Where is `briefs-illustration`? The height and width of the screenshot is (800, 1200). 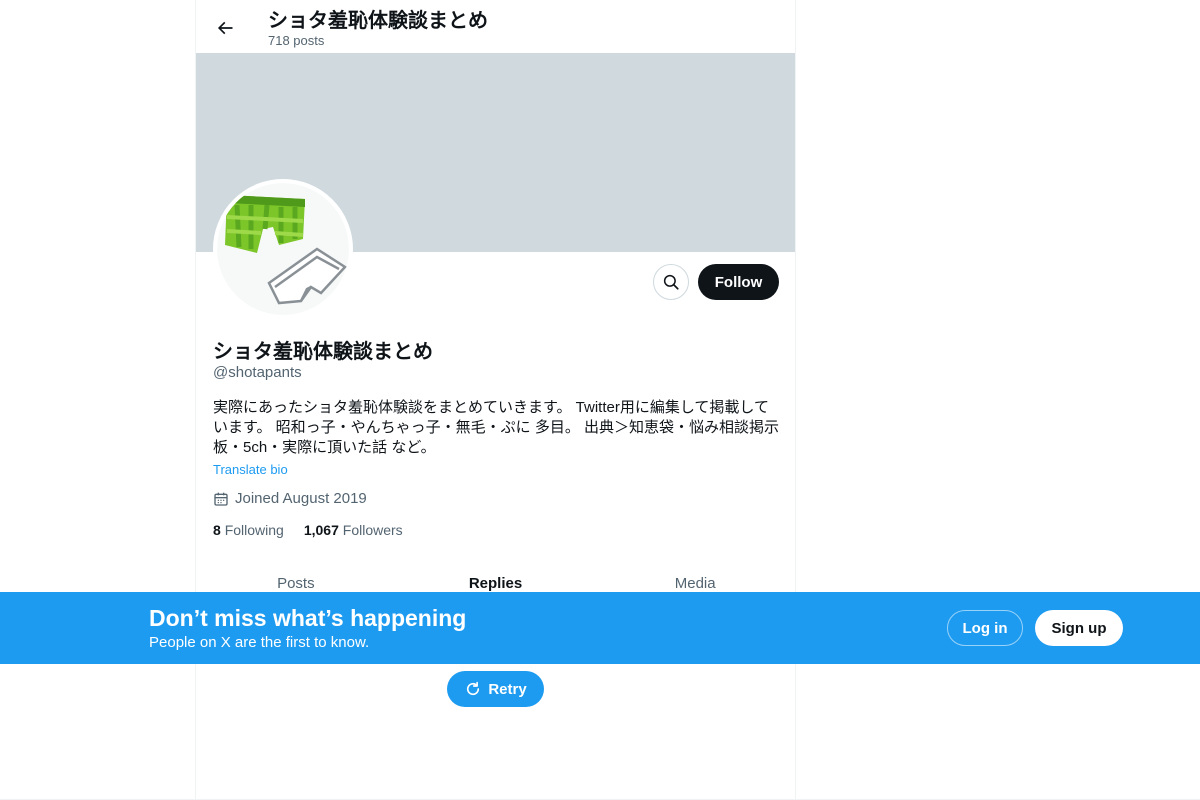
briefs-illustration is located at coordinates (307, 276).